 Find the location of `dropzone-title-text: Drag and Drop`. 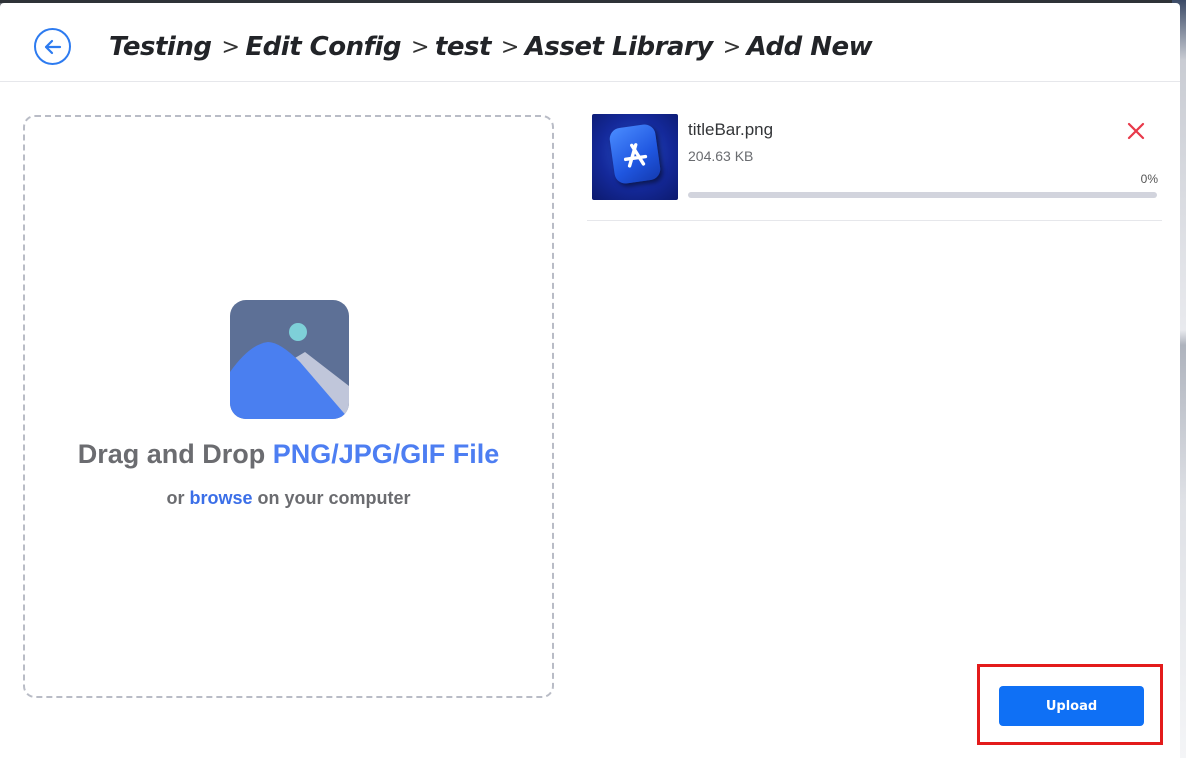

dropzone-title-text: Drag and Drop is located at coordinates (171, 454).